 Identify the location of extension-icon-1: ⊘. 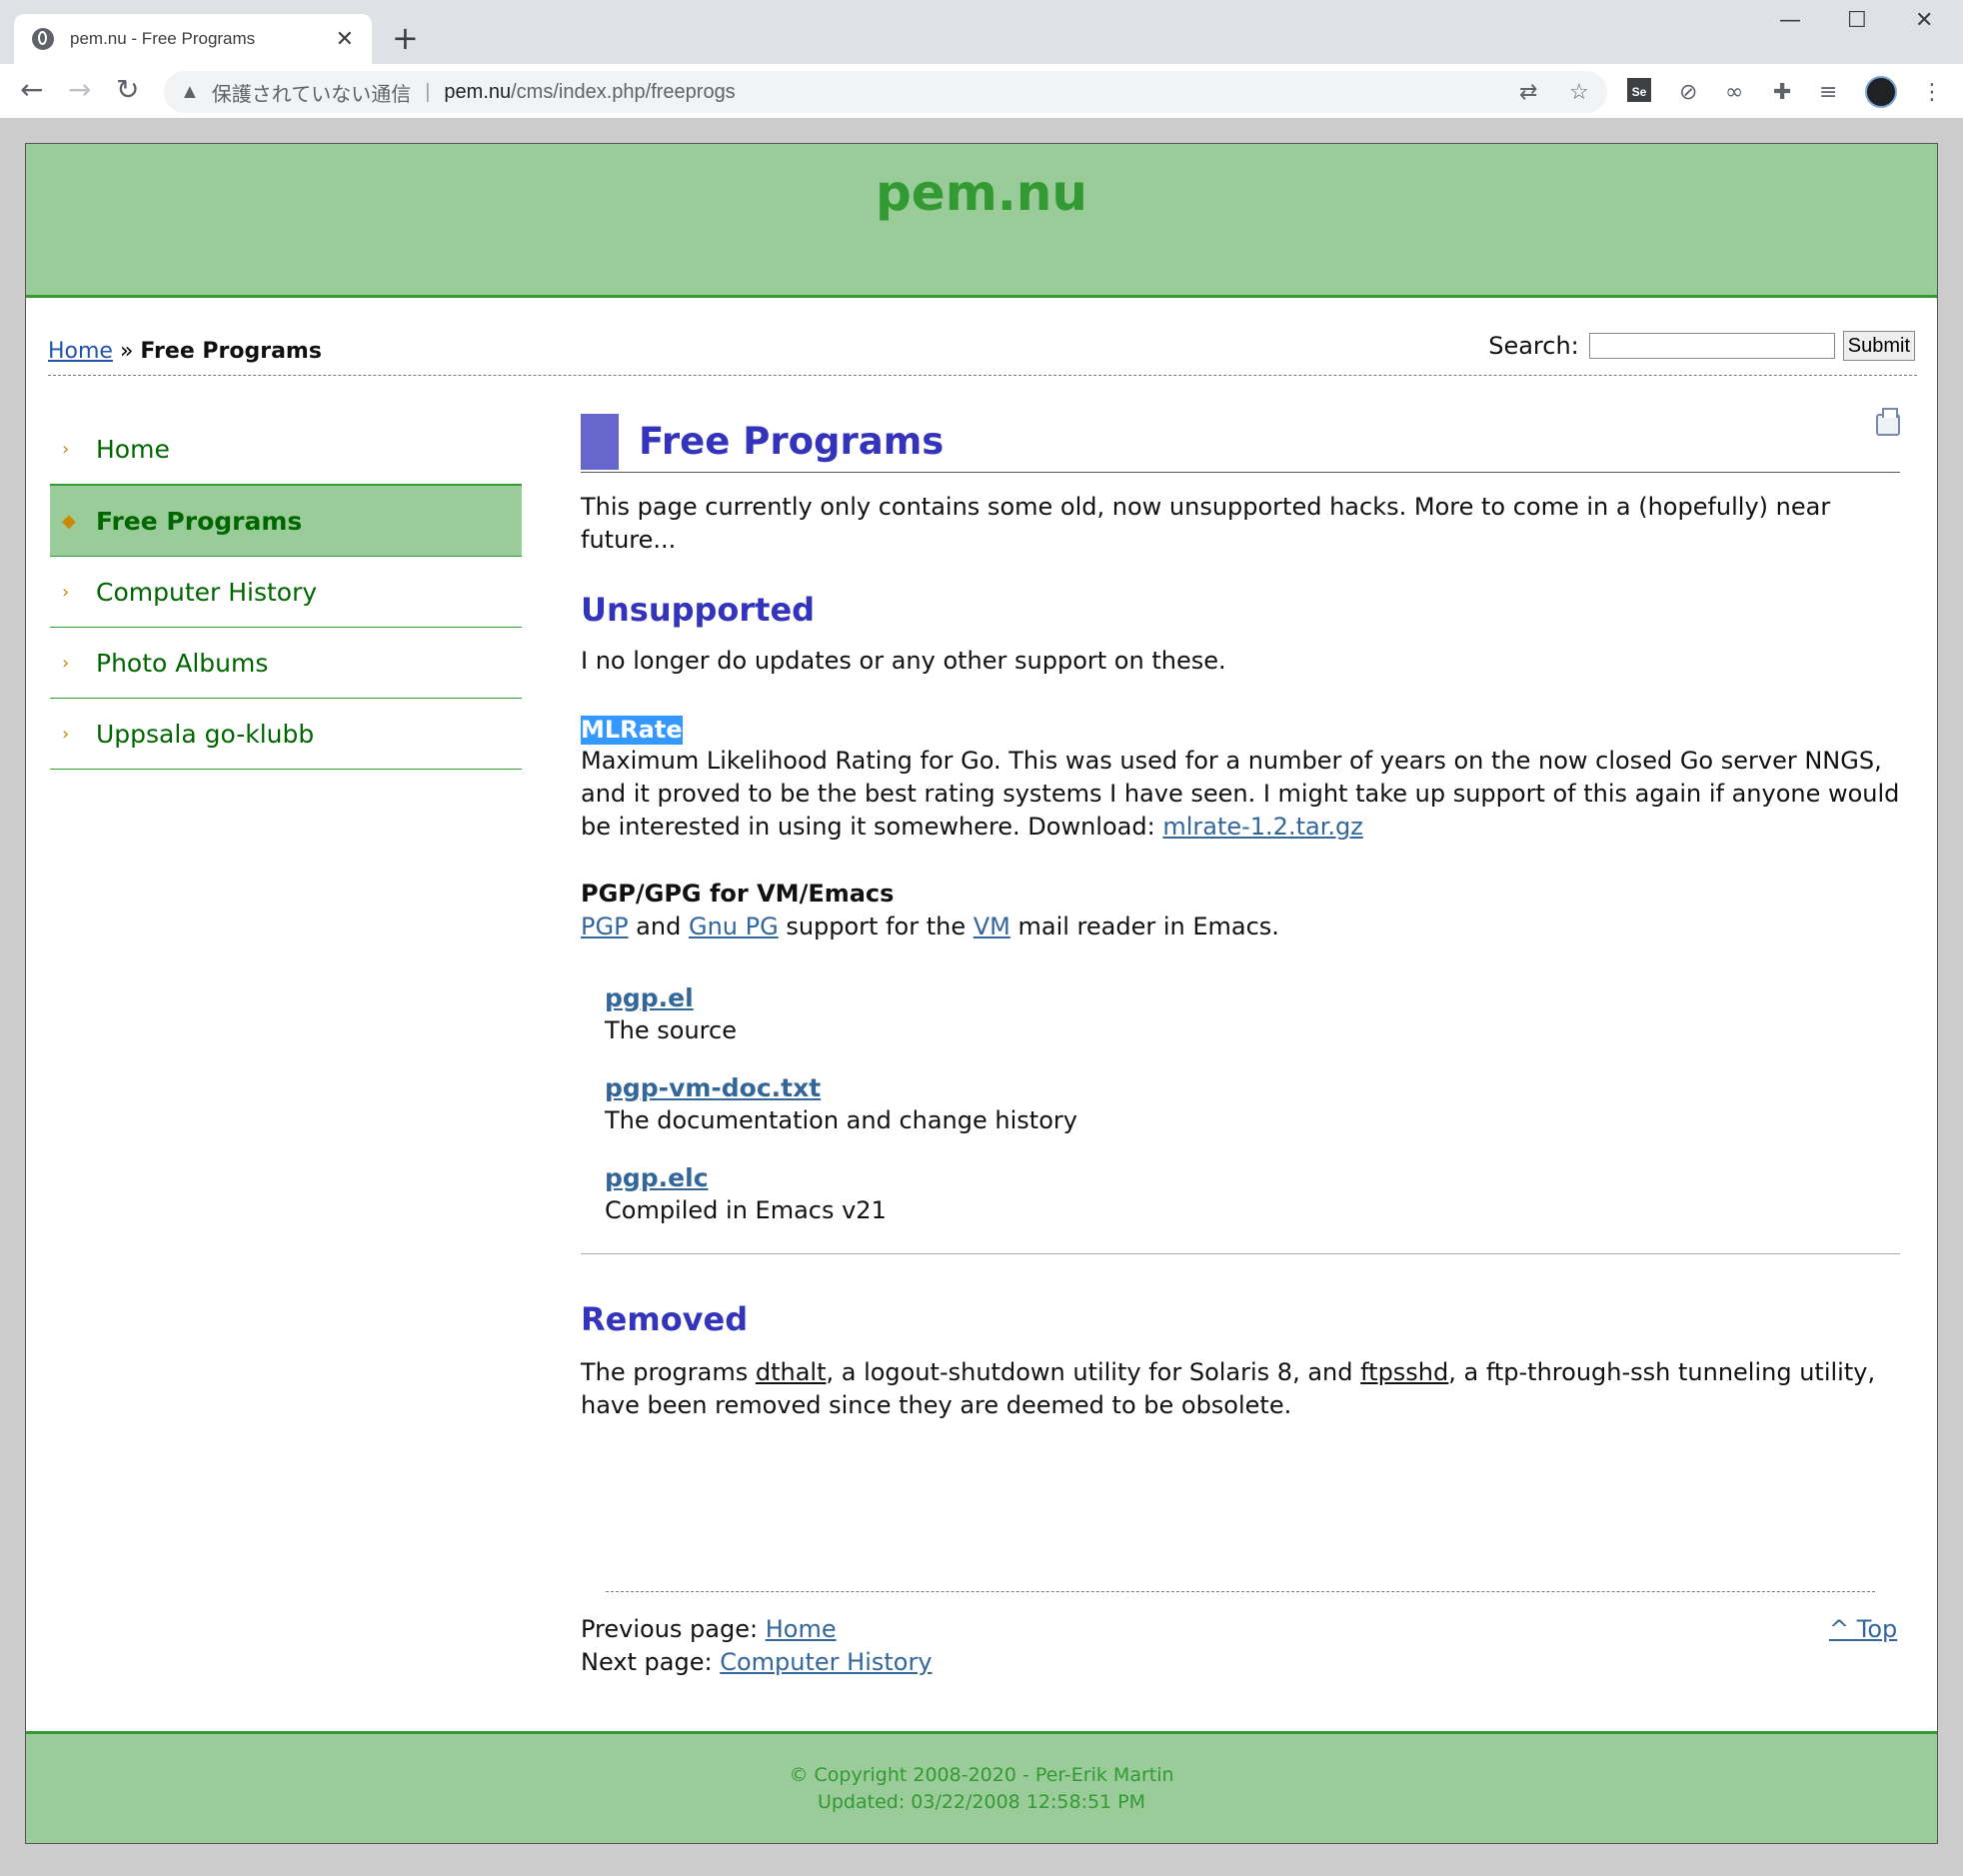
(1688, 92).